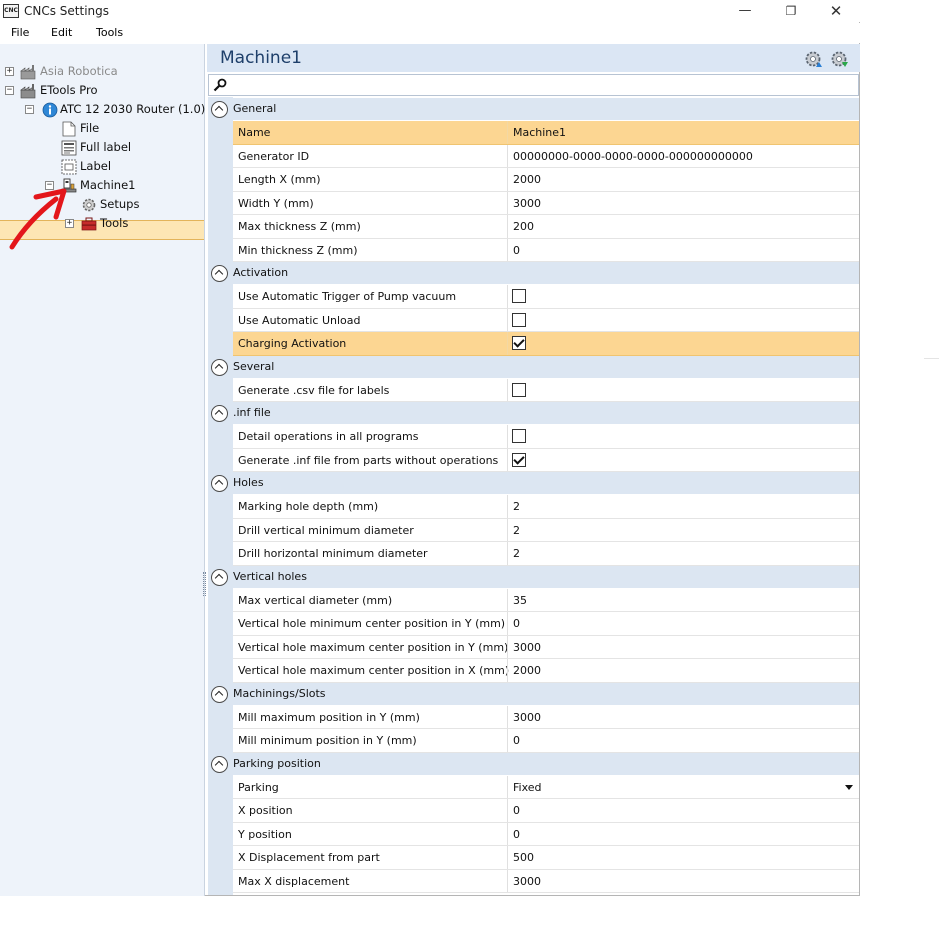  I want to click on close-button: ✕, so click(836, 11).